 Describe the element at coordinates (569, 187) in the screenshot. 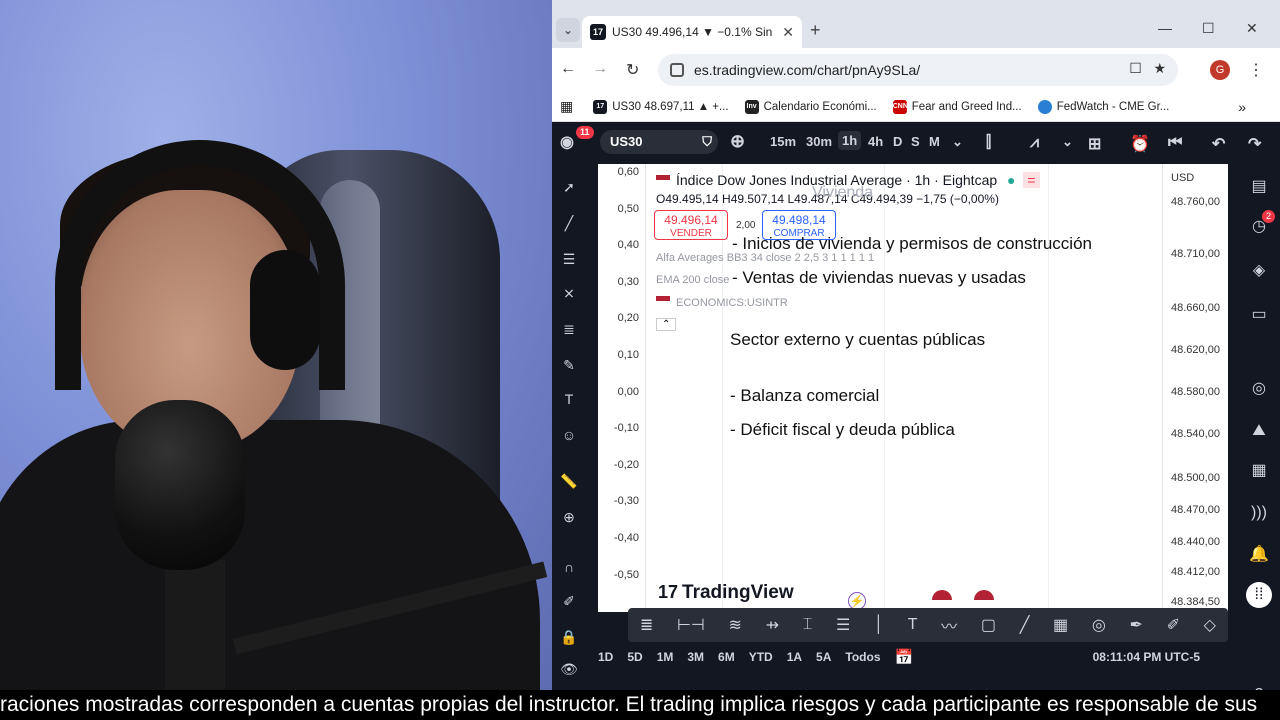

I see `cursor-icon: ➚` at that location.